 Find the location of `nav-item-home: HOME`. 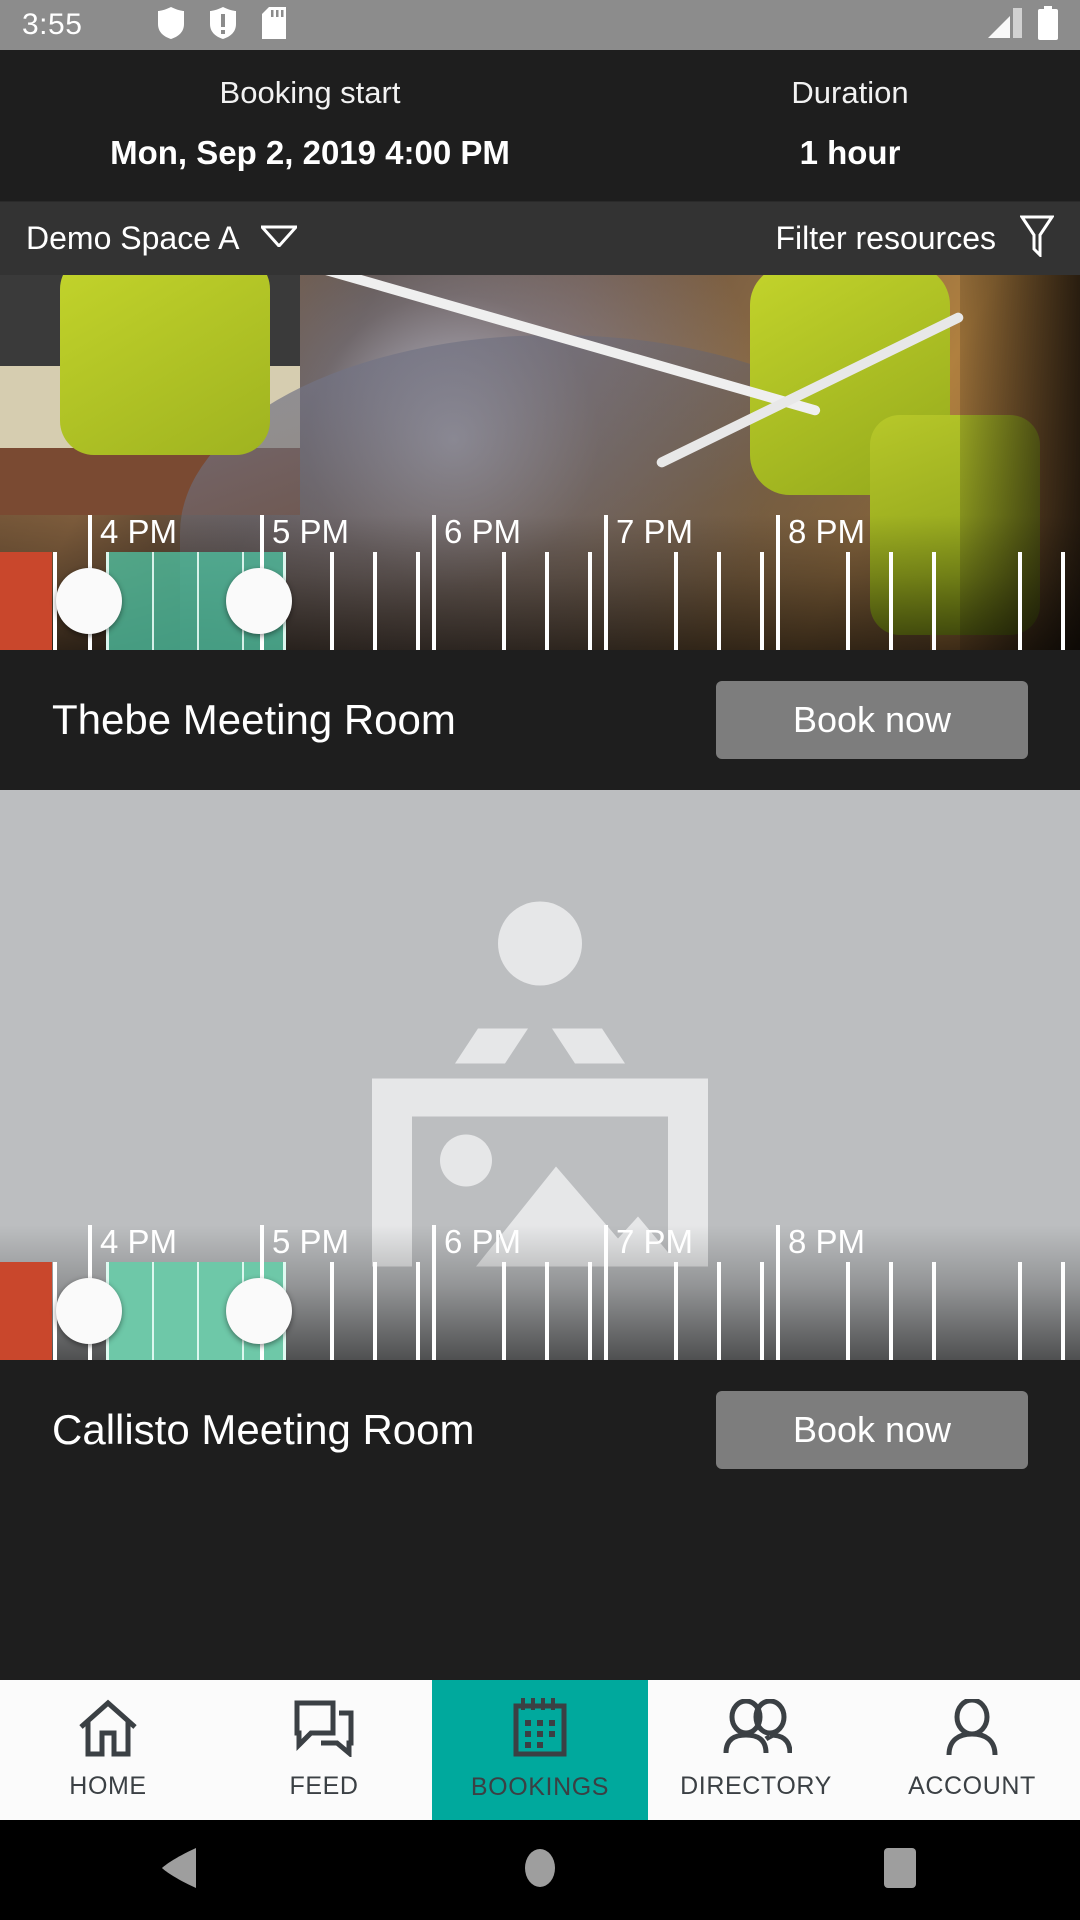

nav-item-home: HOME is located at coordinates (108, 1750).